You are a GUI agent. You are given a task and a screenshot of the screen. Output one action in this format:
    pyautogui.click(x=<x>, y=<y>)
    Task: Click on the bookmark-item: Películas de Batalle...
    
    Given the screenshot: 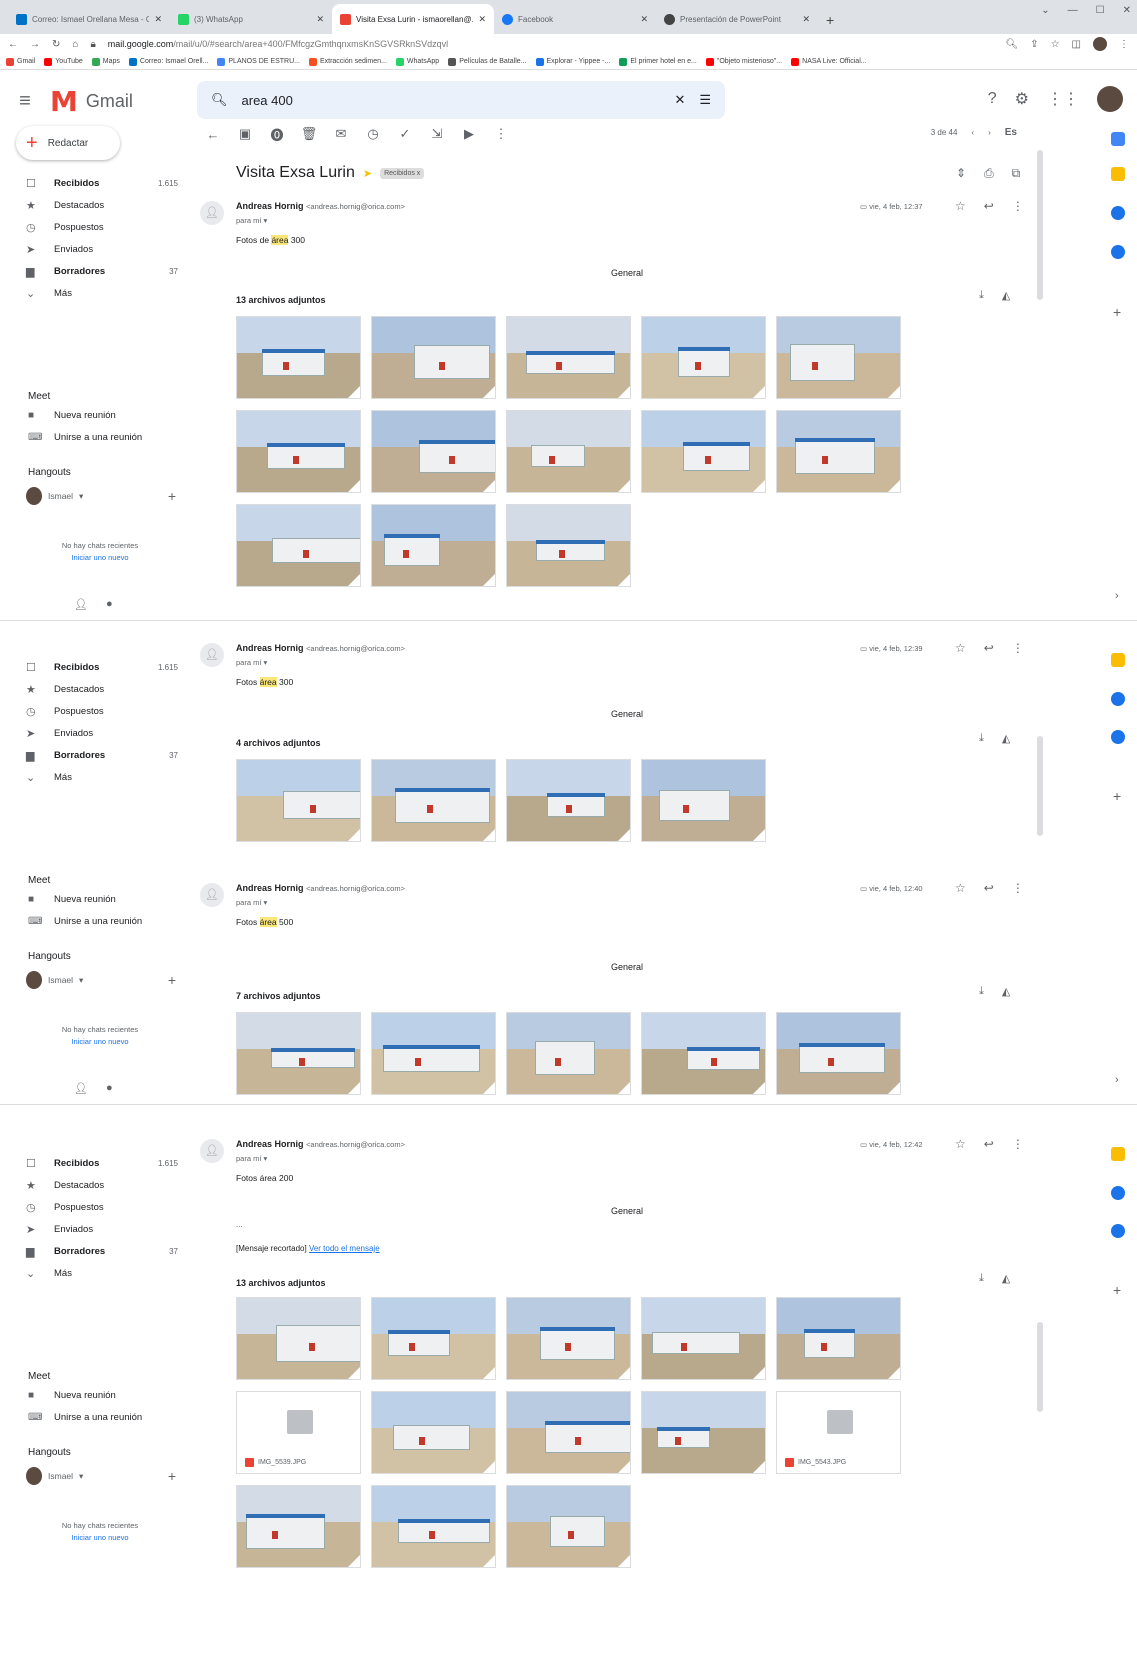 What is the action you would take?
    pyautogui.click(x=487, y=61)
    